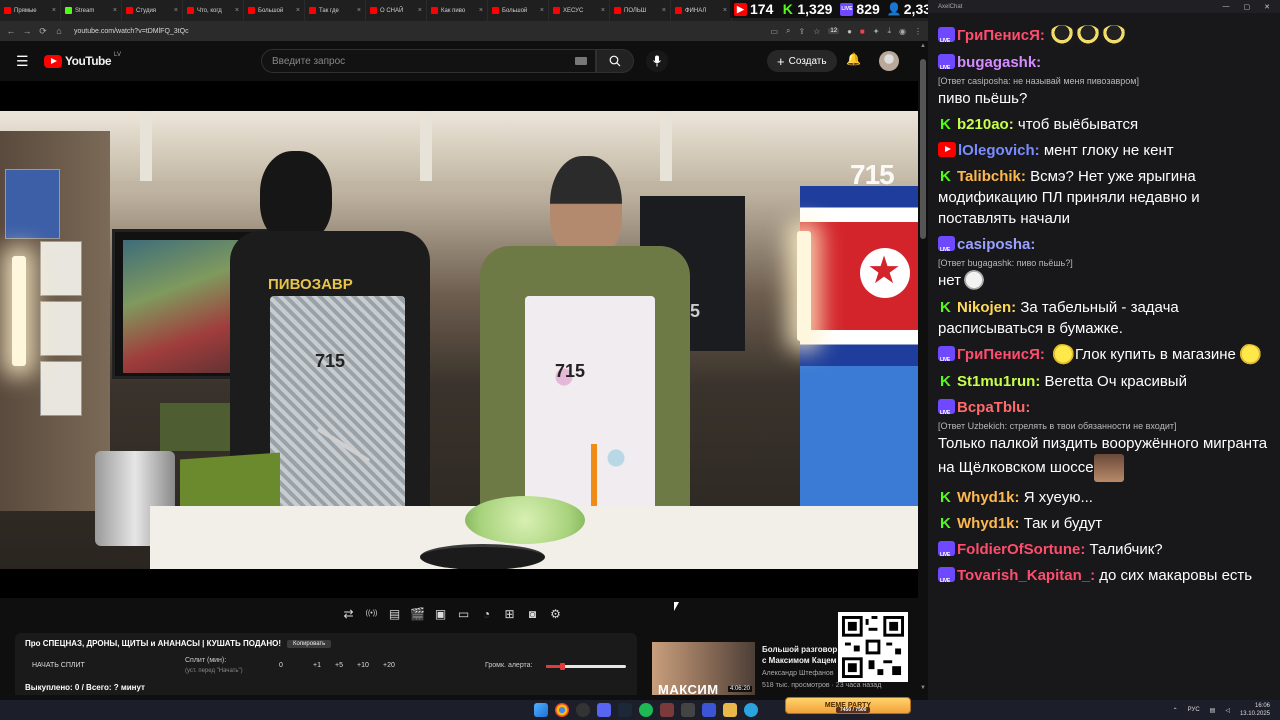  I want to click on browser-tab: О СНАЙ ×, so click(396, 10).